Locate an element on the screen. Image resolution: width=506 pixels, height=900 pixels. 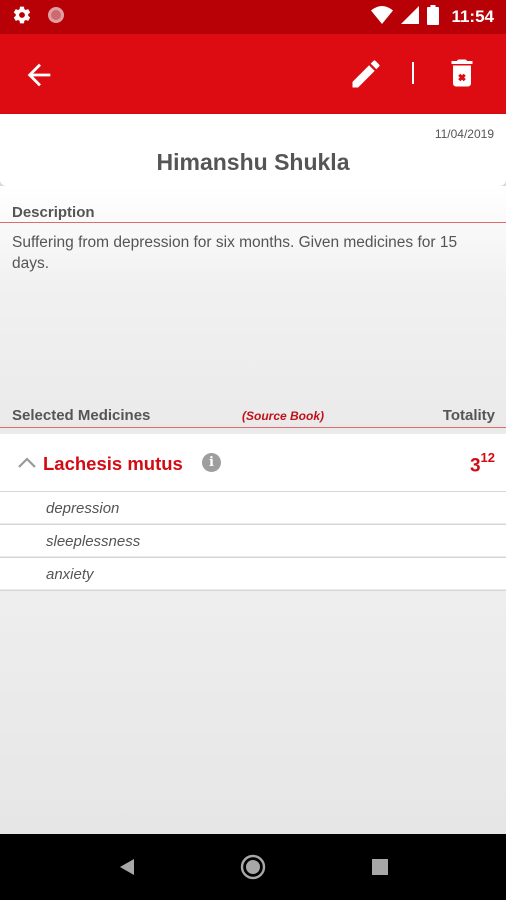
system-nav-bar is located at coordinates (253, 867).